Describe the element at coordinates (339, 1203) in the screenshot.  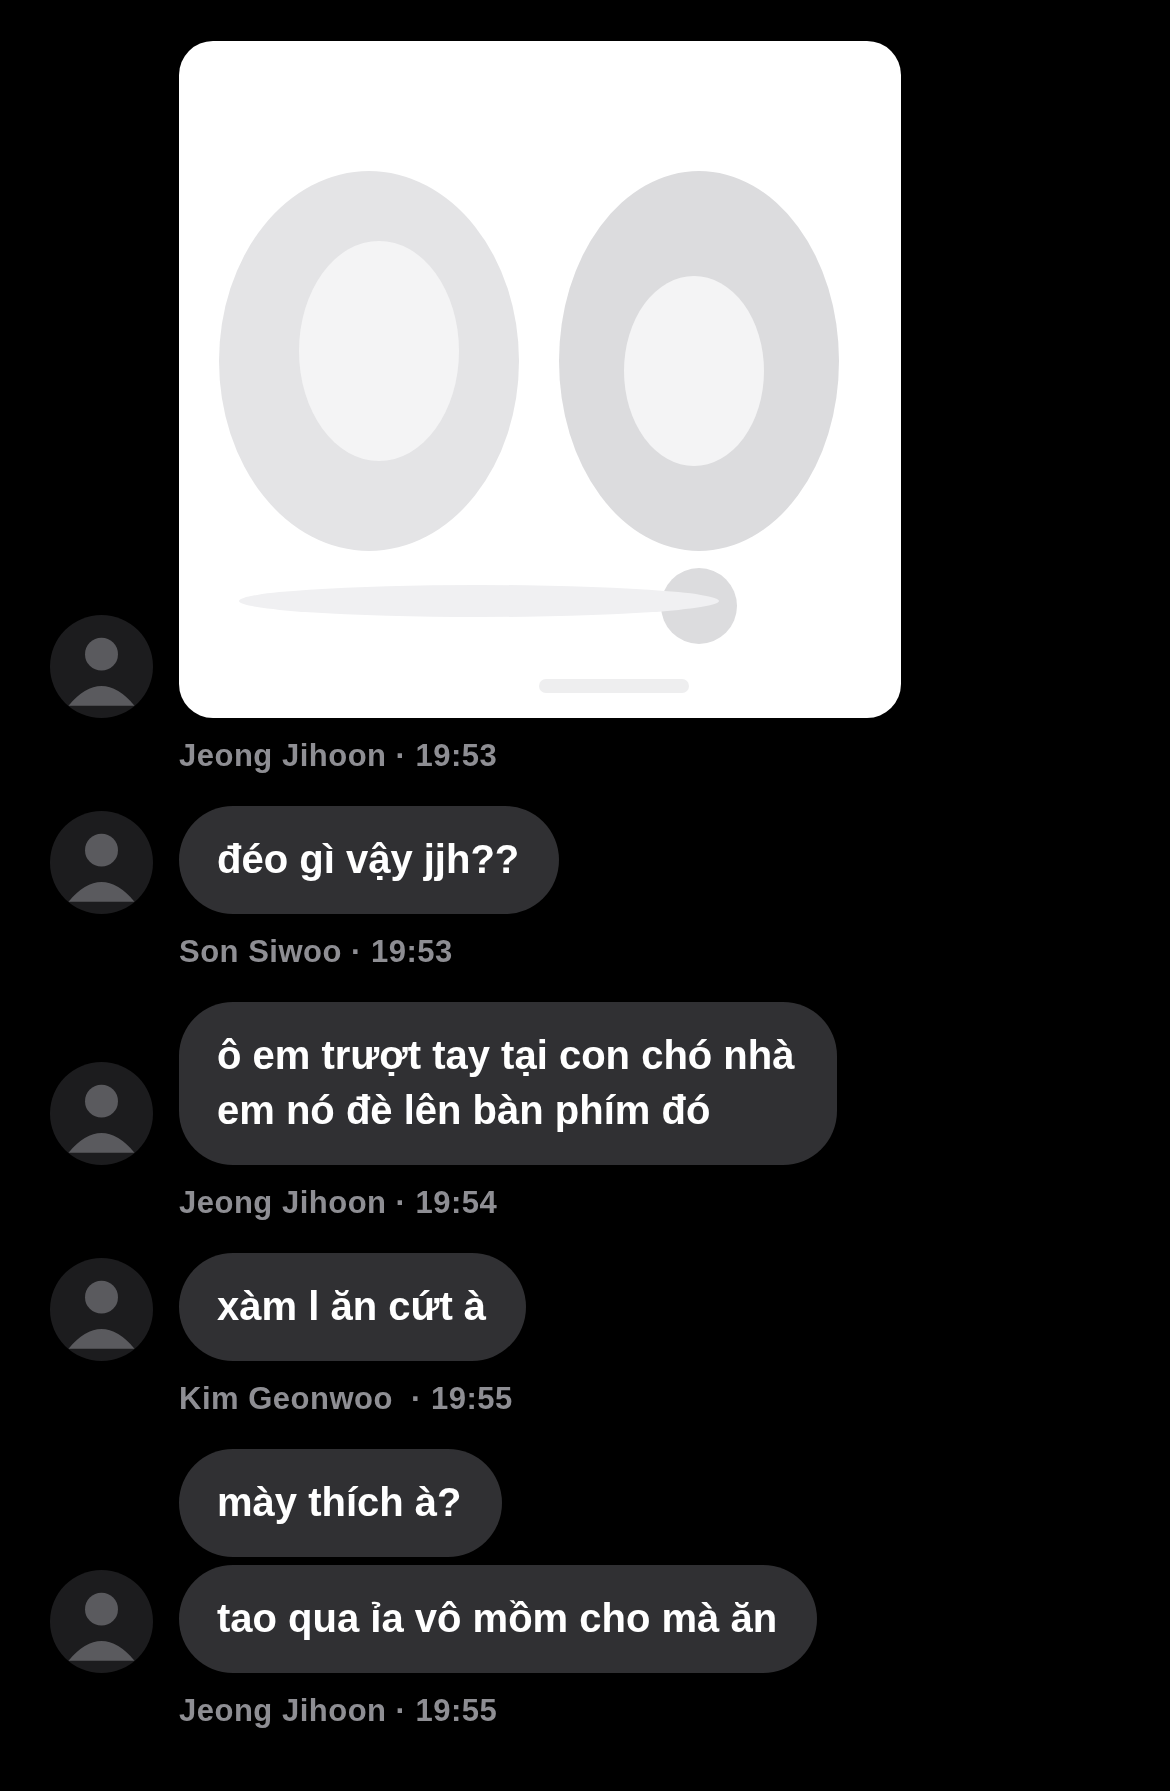
I see `sender-time: Jeong Jihoon · 19:54` at that location.